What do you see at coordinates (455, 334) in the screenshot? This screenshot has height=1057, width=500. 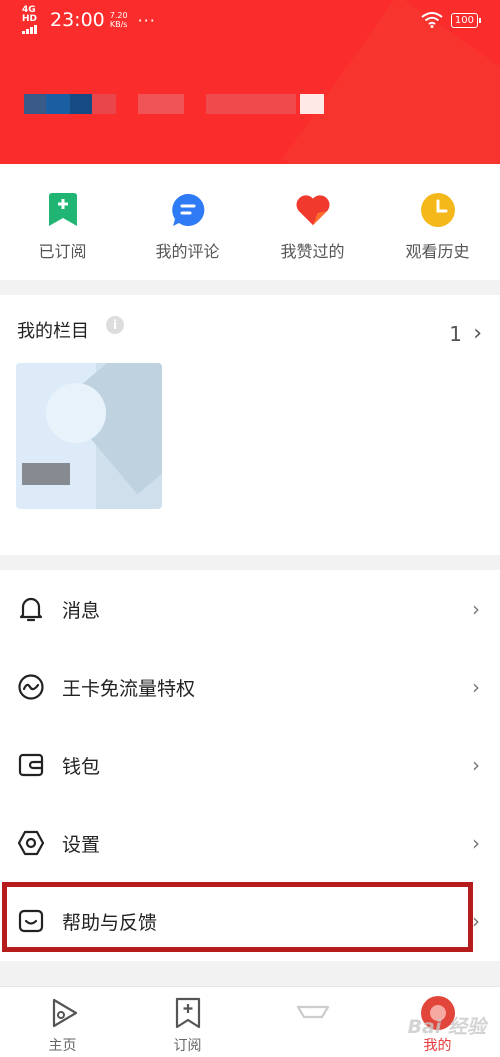 I see `my-columns-count: 1` at bounding box center [455, 334].